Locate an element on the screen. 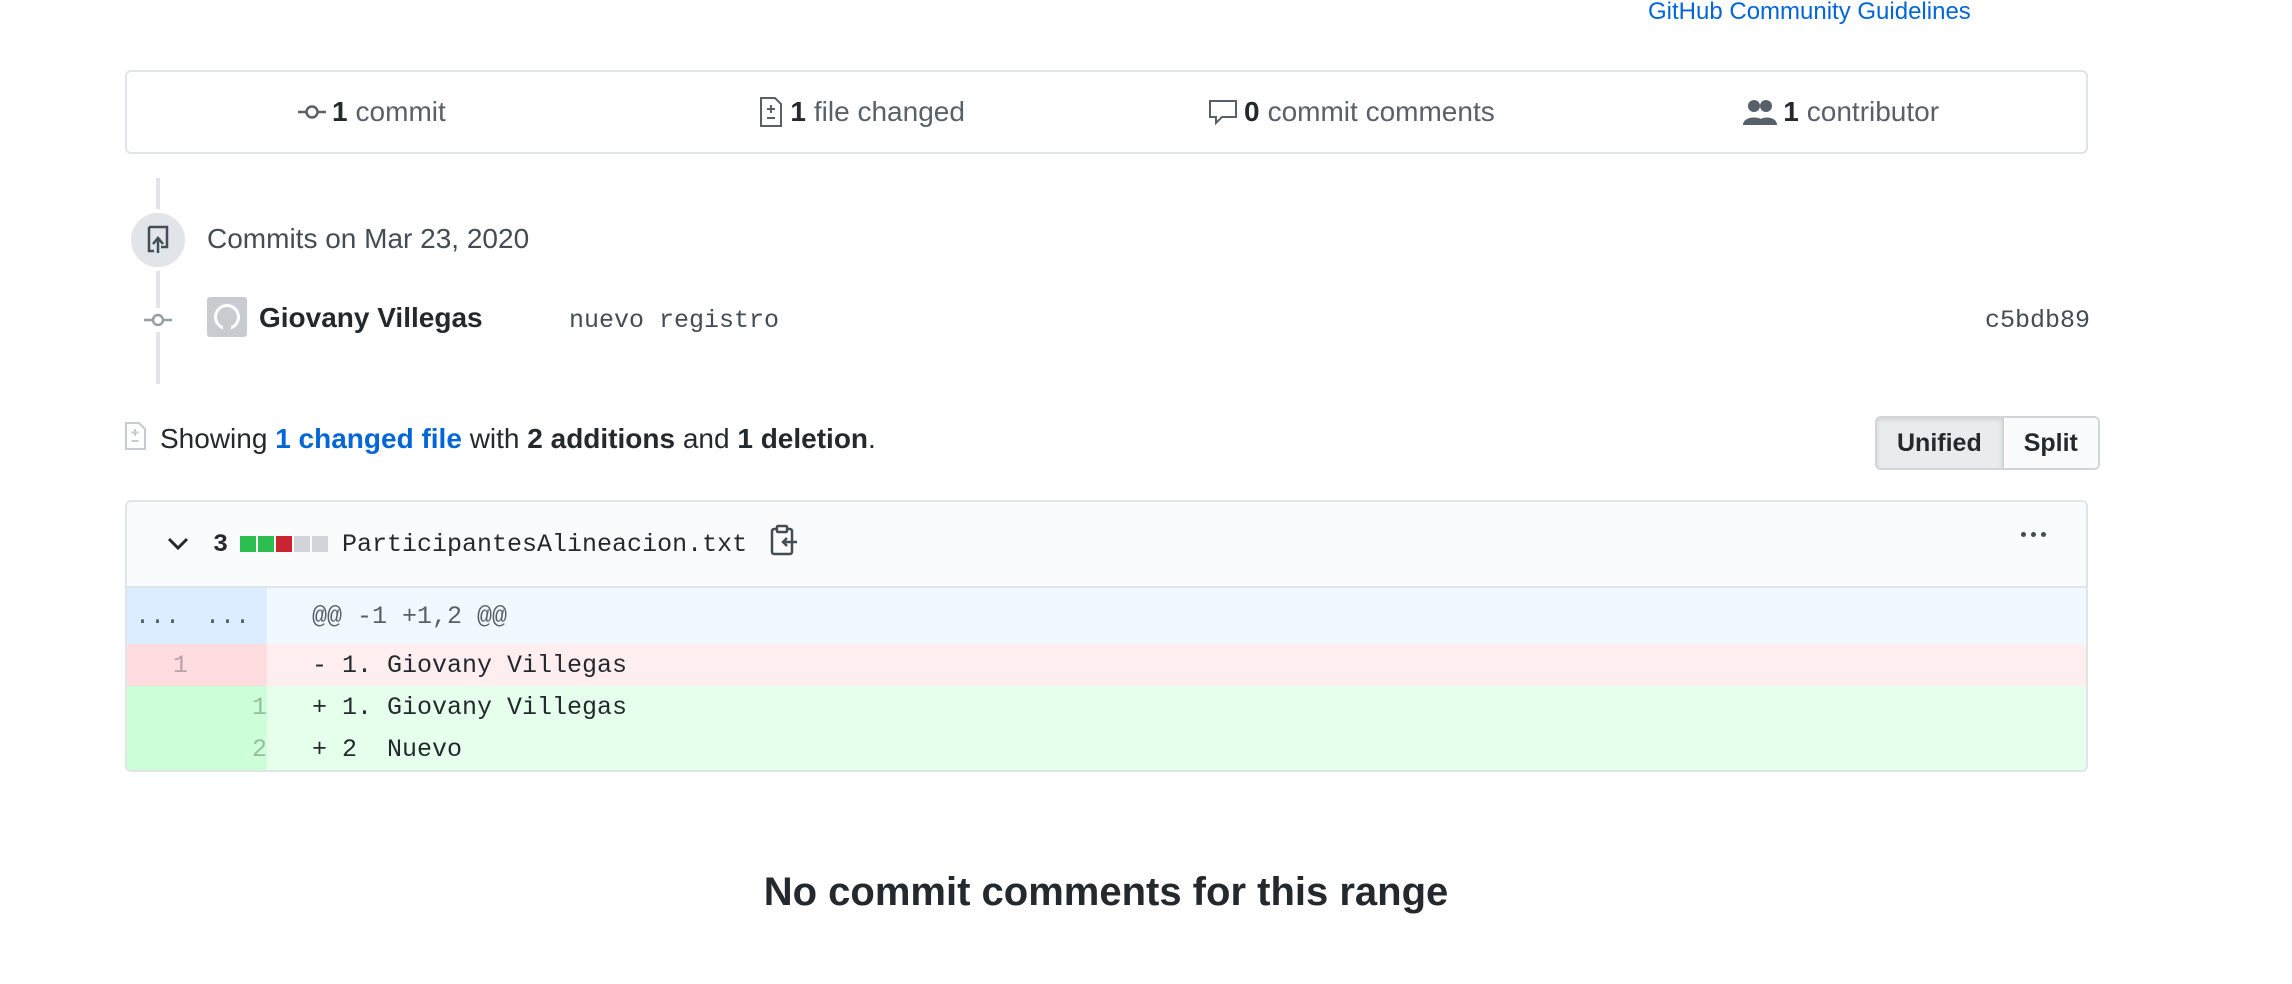 The image size is (2292, 984). files-changed-link: 1 file changed is located at coordinates (862, 112).